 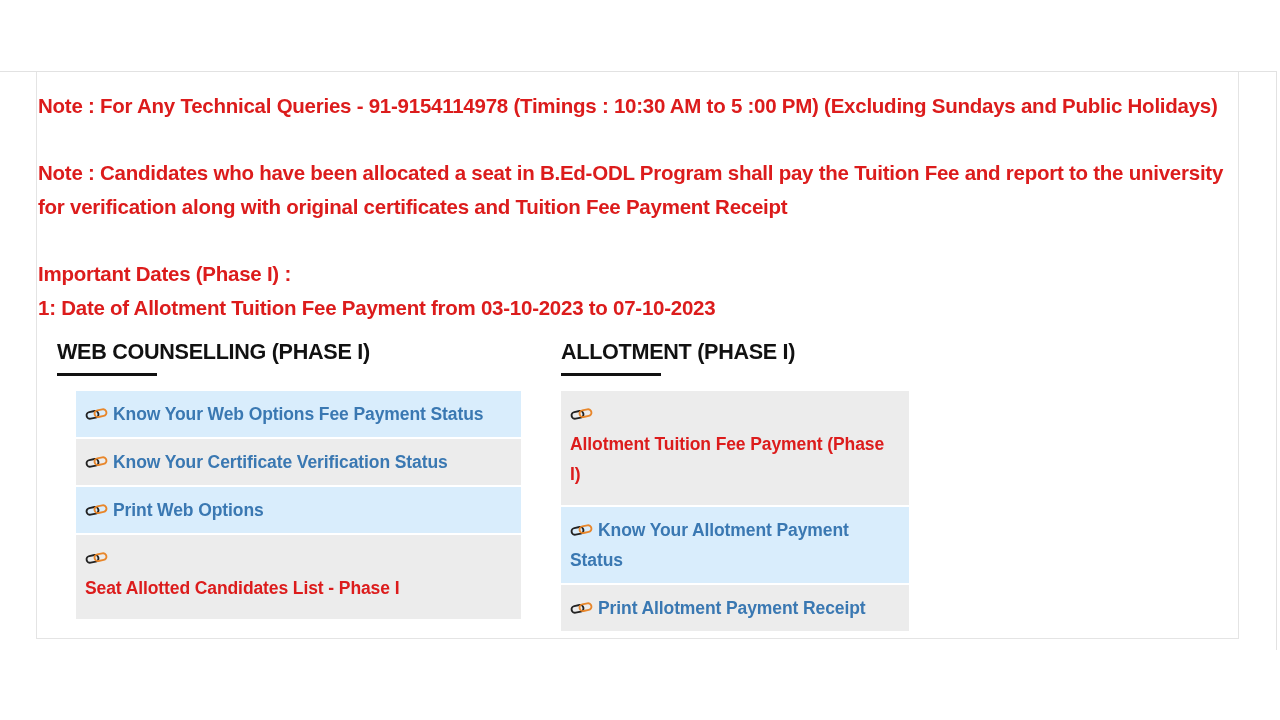 What do you see at coordinates (377, 308) in the screenshot?
I see `date-entry: 1: Date of Allotment Tuition Fee Payment from 03-10-2023 to 07-10-2023` at bounding box center [377, 308].